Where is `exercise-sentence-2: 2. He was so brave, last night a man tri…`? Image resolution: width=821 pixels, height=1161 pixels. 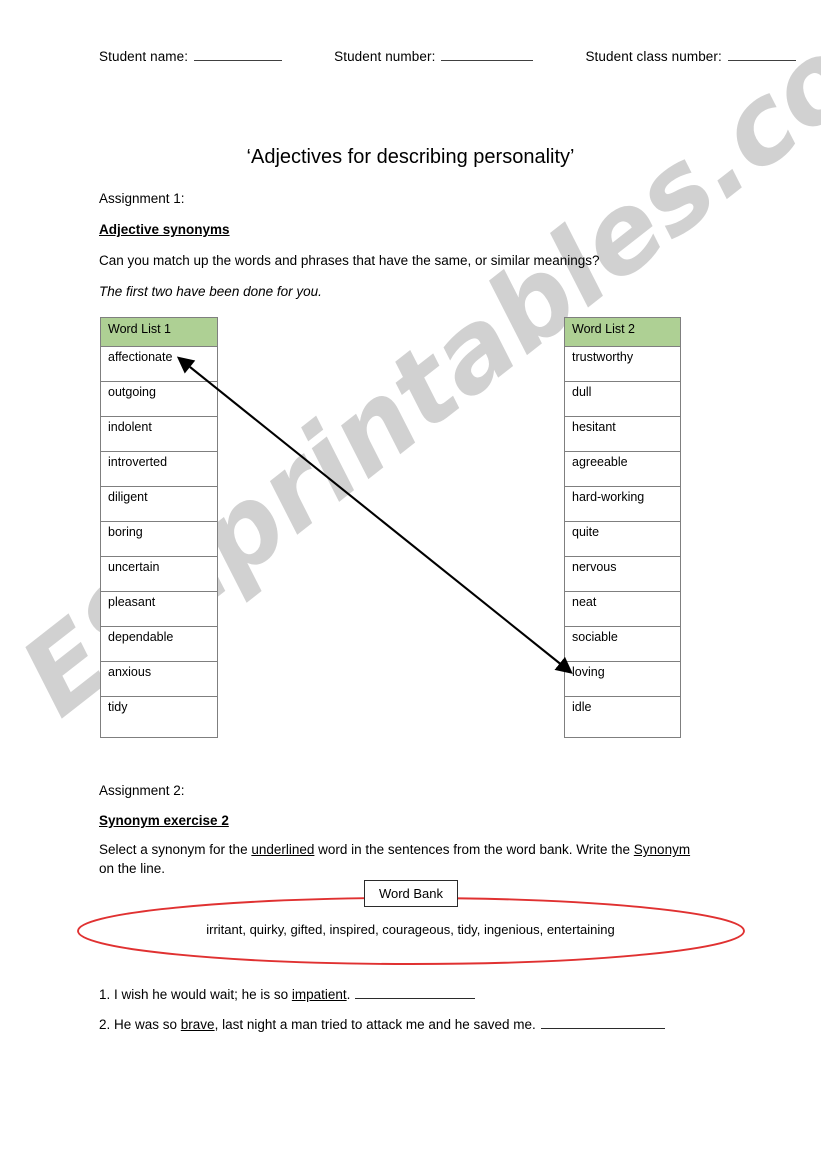 exercise-sentence-2: 2. He was so brave, last night a man tri… is located at coordinates (382, 1024).